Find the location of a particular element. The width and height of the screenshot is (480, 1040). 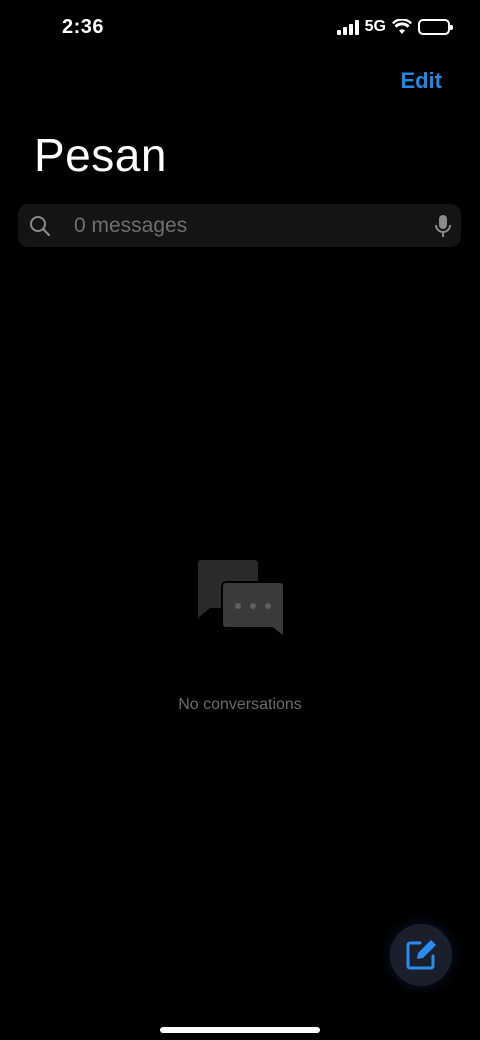

home-indicator is located at coordinates (240, 1030).